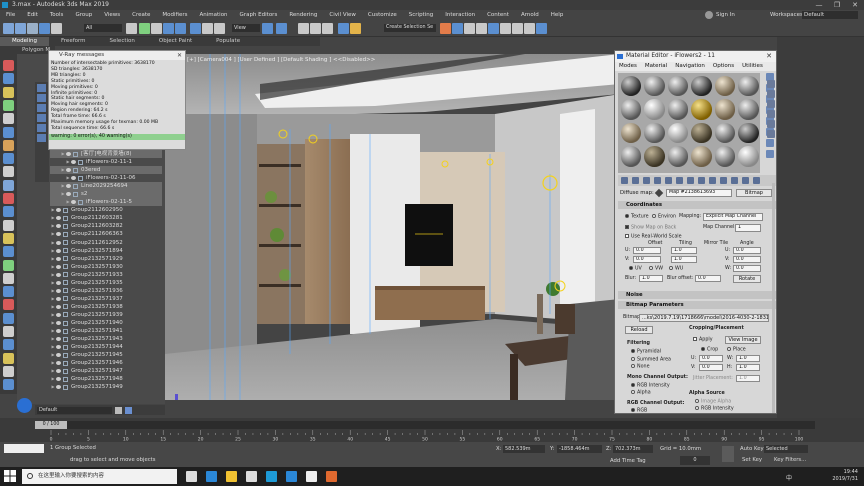 The image size is (864, 486). What do you see at coordinates (773, 298) in the screenshot?
I see `material-editor-scrollbar` at bounding box center [773, 298].